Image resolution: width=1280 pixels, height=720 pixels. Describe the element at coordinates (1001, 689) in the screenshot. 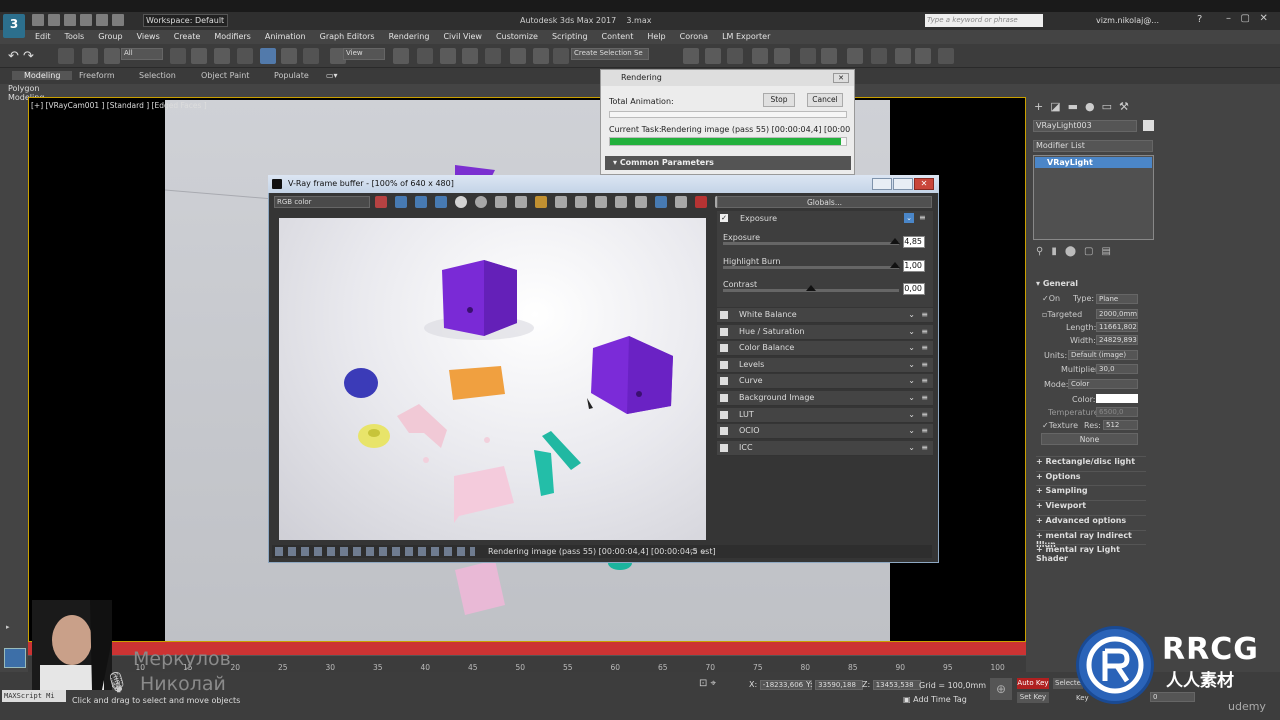

I see `set-key-icon: ⊕` at that location.